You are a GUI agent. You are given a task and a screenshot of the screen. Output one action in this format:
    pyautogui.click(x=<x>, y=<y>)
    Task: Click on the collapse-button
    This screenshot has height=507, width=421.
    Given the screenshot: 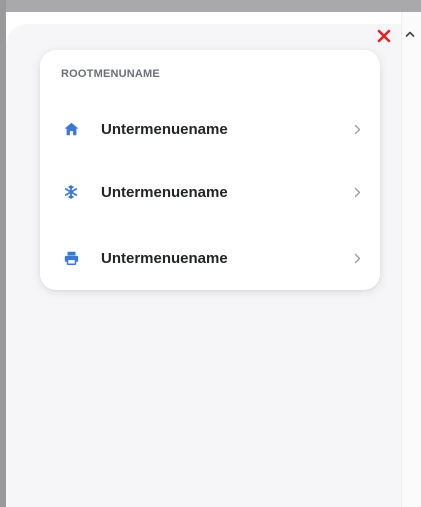 What is the action you would take?
    pyautogui.click(x=410, y=34)
    